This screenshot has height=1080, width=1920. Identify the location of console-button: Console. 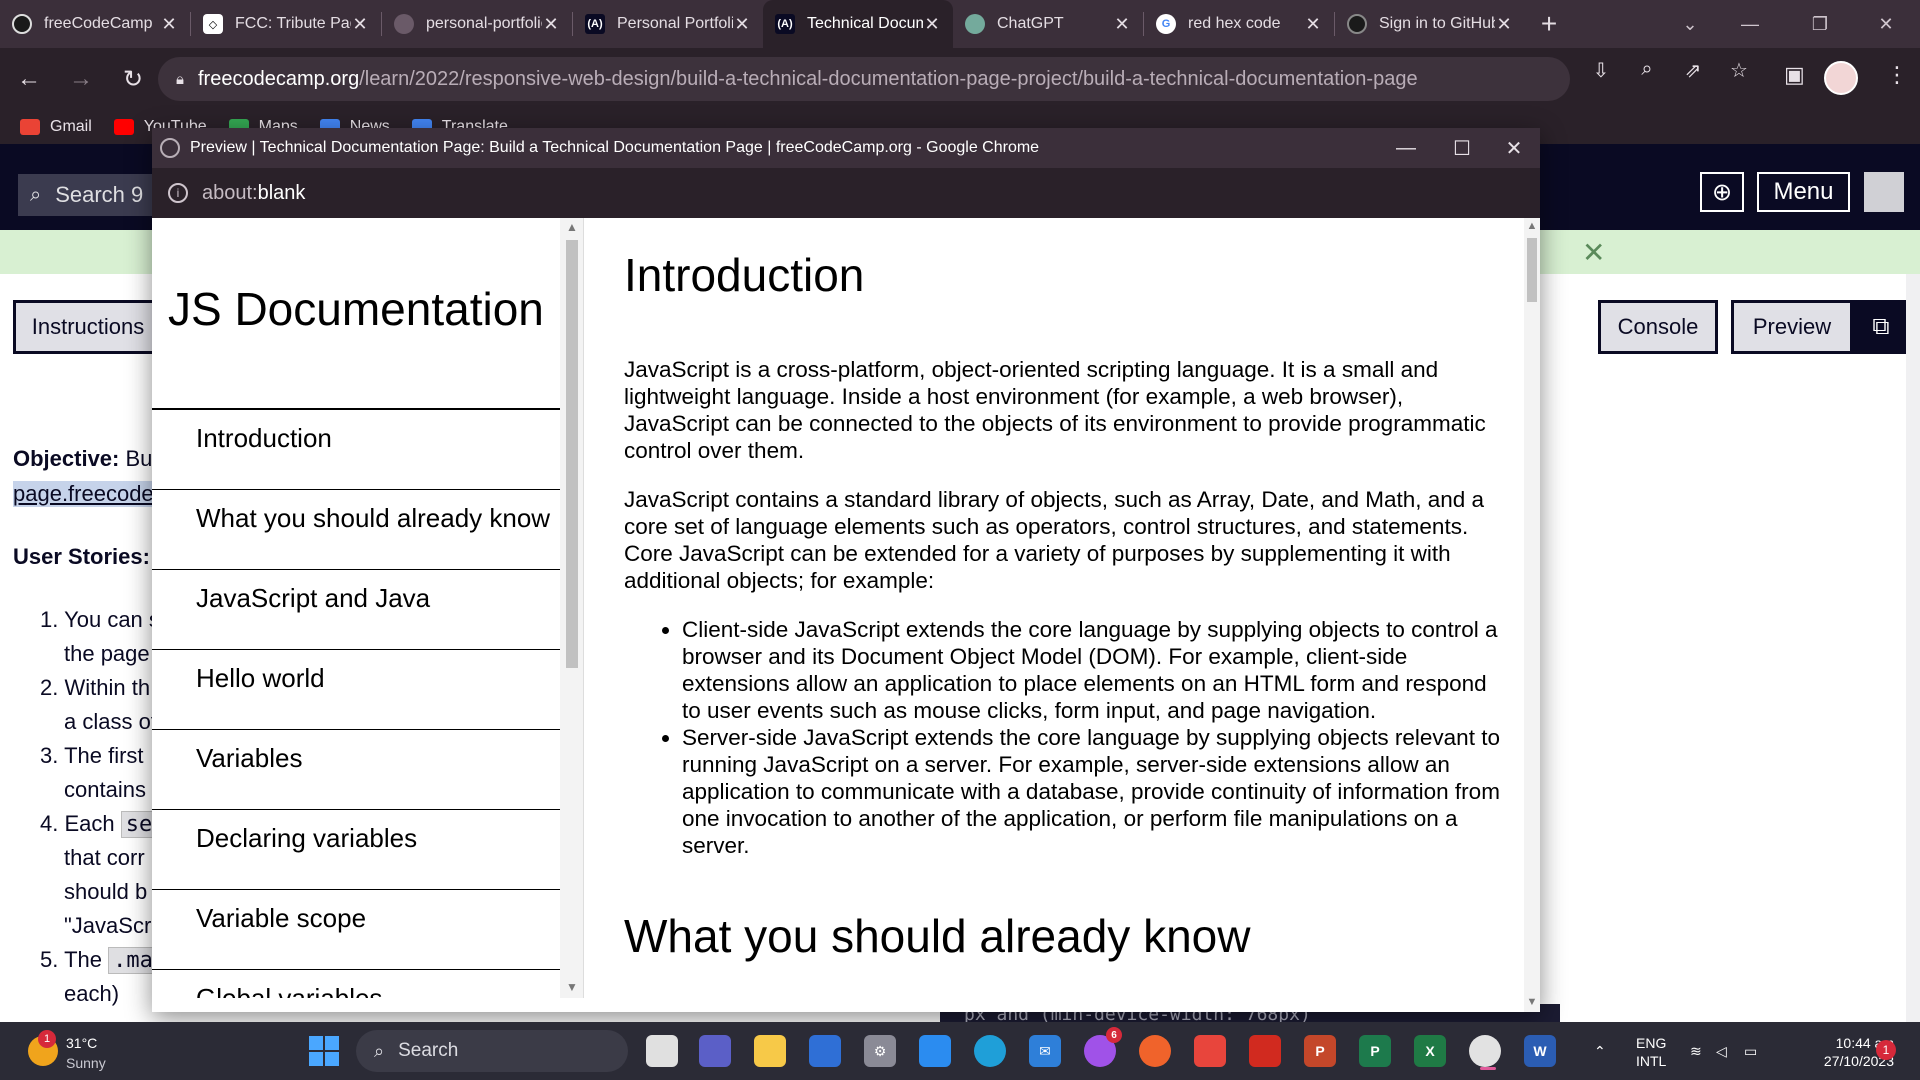
(1658, 327).